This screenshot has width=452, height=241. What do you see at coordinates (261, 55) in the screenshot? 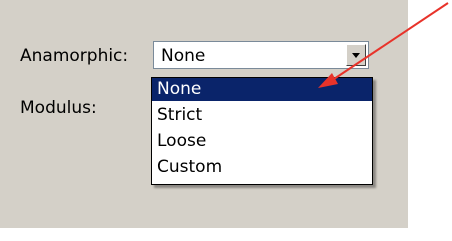
I see `anamorphic-select: None` at bounding box center [261, 55].